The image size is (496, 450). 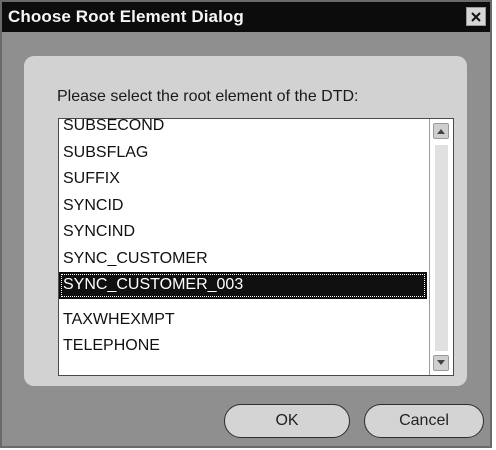 What do you see at coordinates (243, 153) in the screenshot?
I see `list-item: SUBSFLAG` at bounding box center [243, 153].